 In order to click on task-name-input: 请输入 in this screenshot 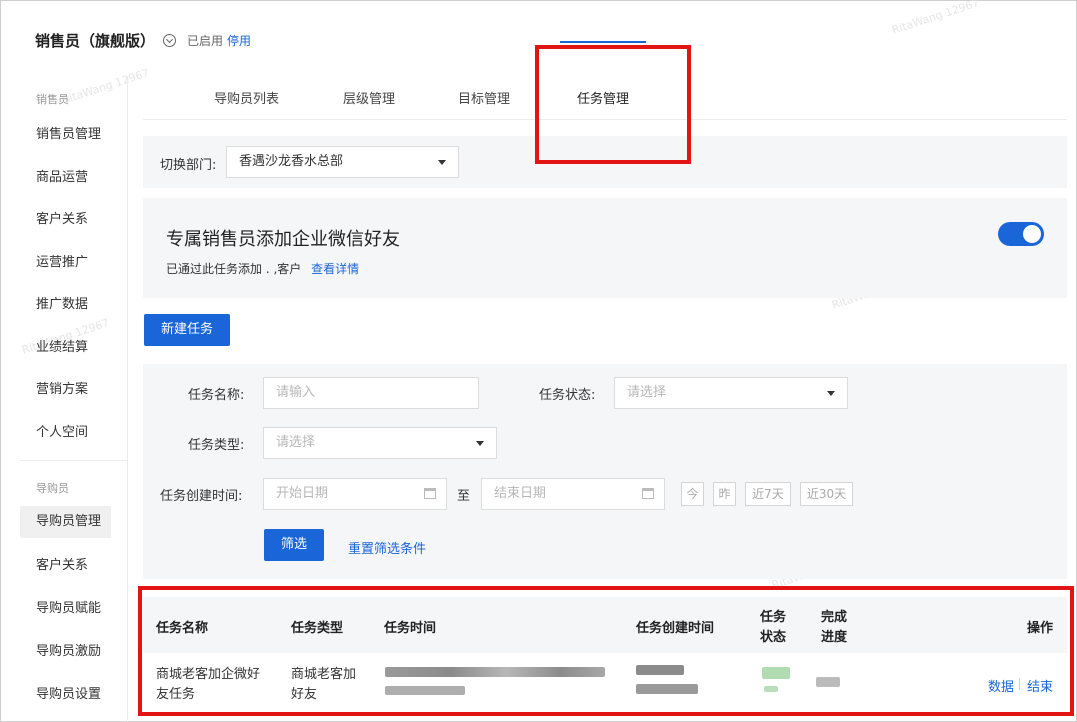, I will do `click(371, 393)`.